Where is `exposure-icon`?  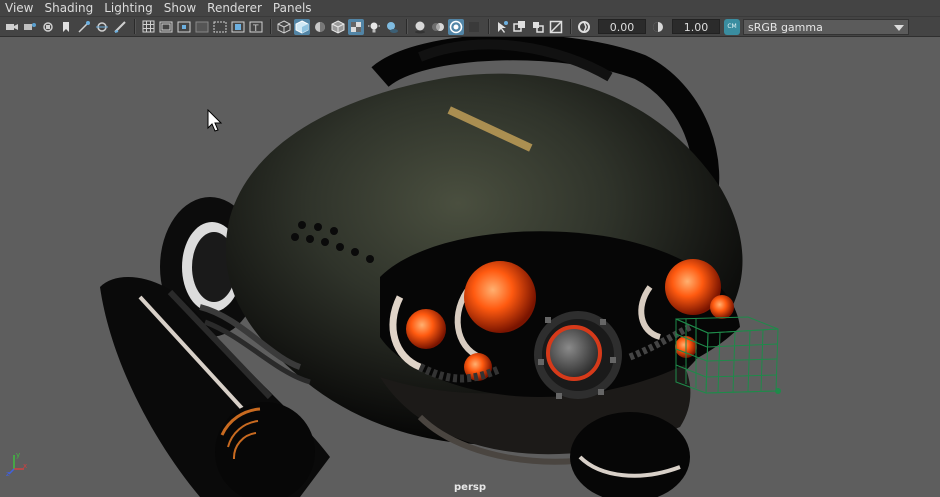
exposure-icon is located at coordinates (584, 27).